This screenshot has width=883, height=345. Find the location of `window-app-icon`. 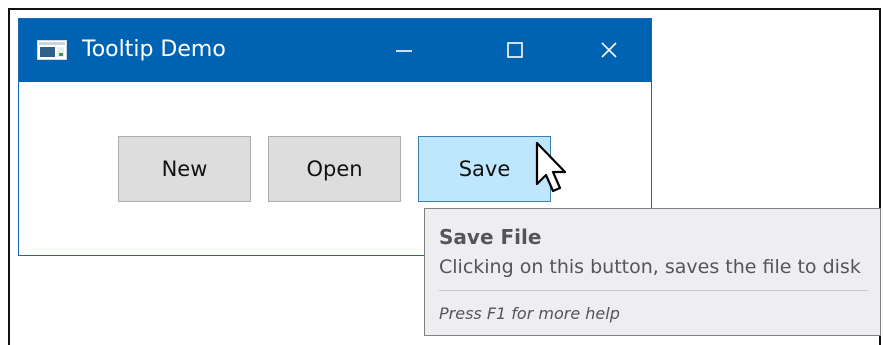

window-app-icon is located at coordinates (52, 50).